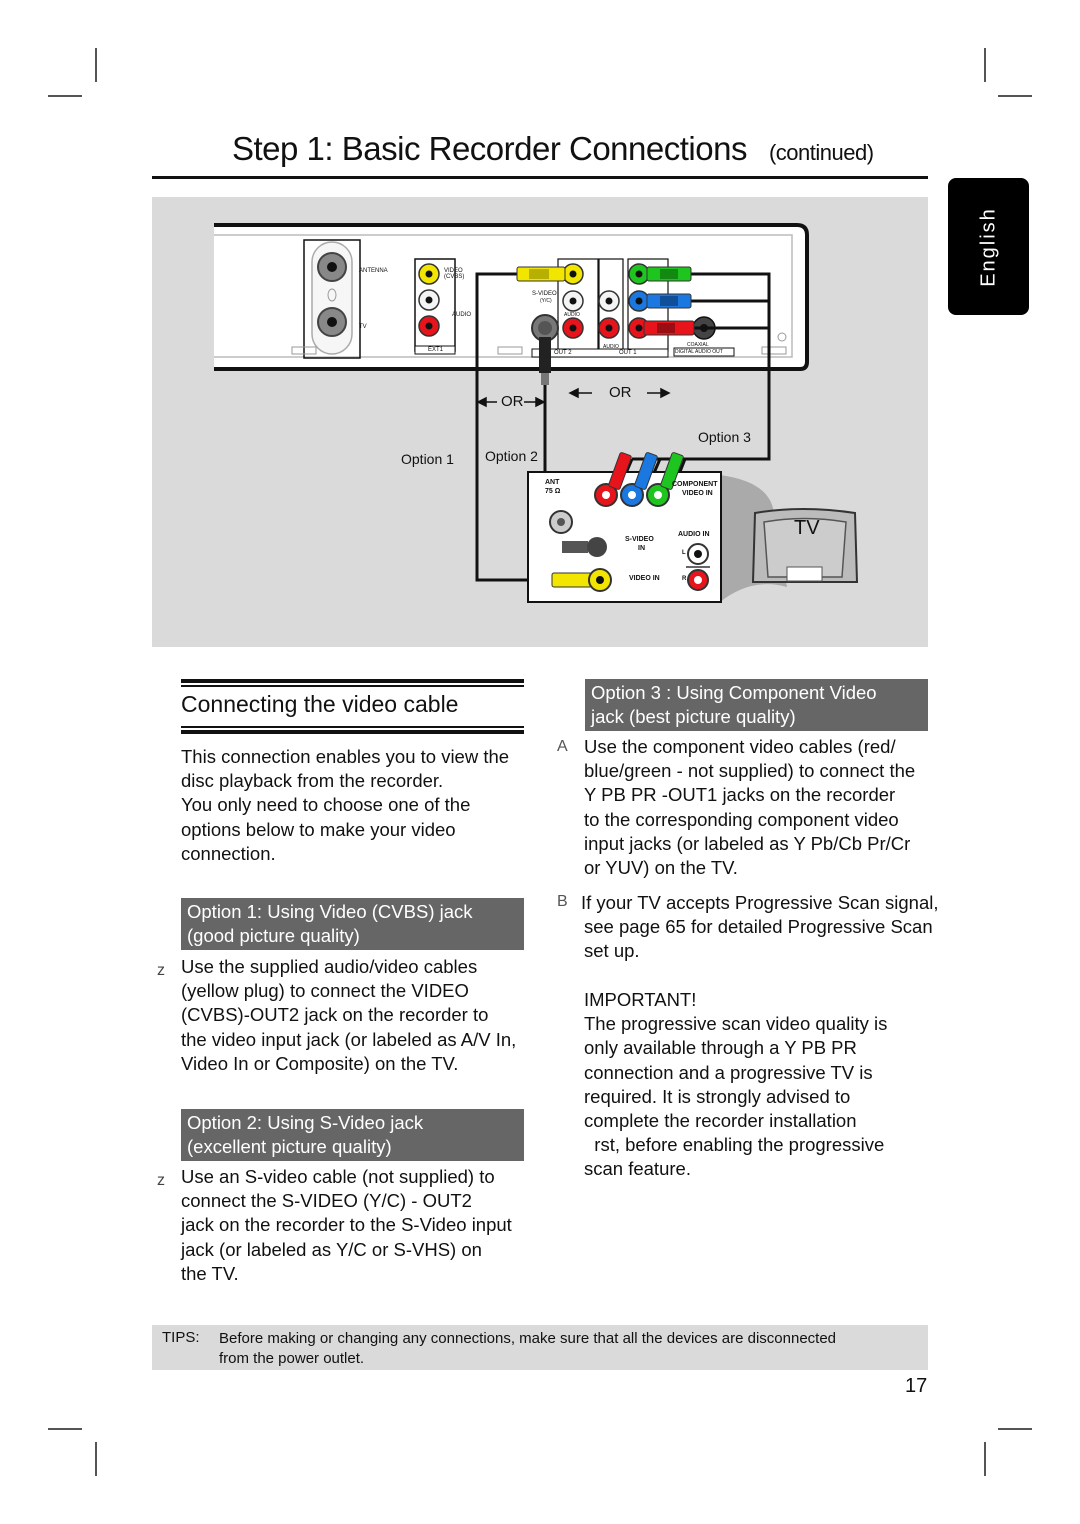  Describe the element at coordinates (462, 315) in the screenshot. I see `label-ext1-audio: AUDIO` at that location.